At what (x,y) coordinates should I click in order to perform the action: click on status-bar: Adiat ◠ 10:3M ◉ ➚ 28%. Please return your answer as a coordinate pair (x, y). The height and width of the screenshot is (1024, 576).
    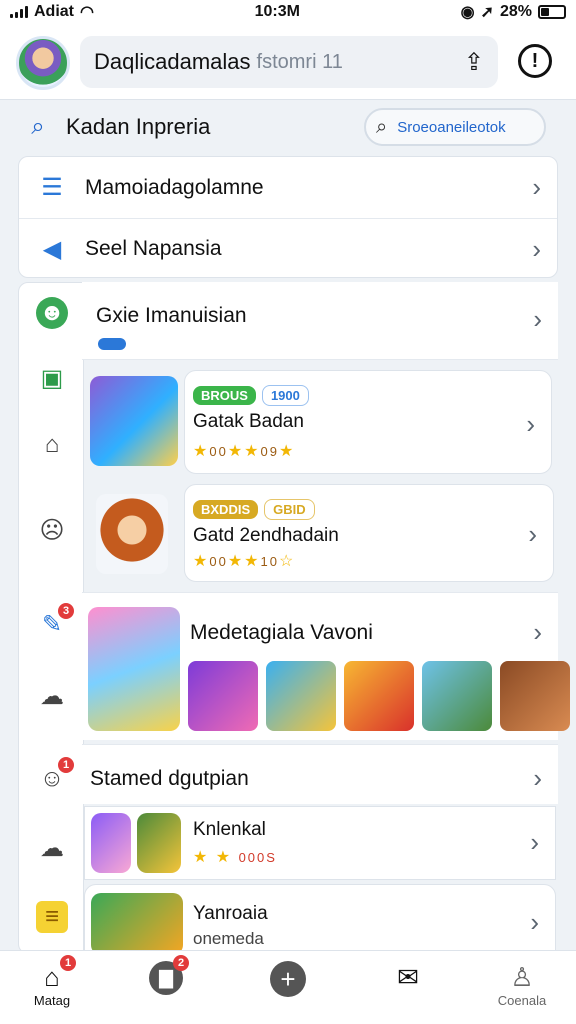
    Looking at the image, I should click on (288, 12).